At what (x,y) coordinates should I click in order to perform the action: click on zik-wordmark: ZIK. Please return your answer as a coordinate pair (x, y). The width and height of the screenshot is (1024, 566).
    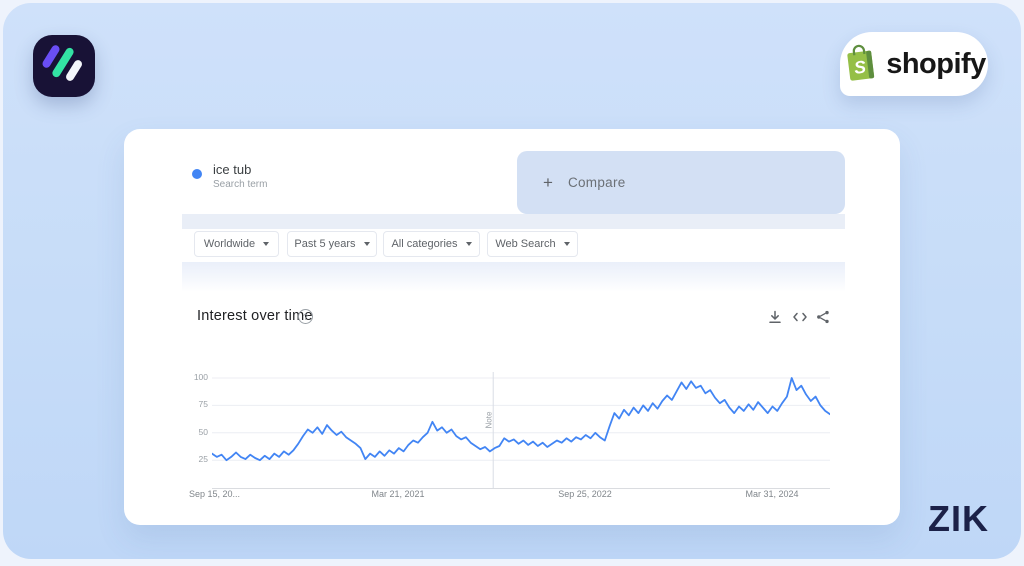
    Looking at the image, I should click on (958, 518).